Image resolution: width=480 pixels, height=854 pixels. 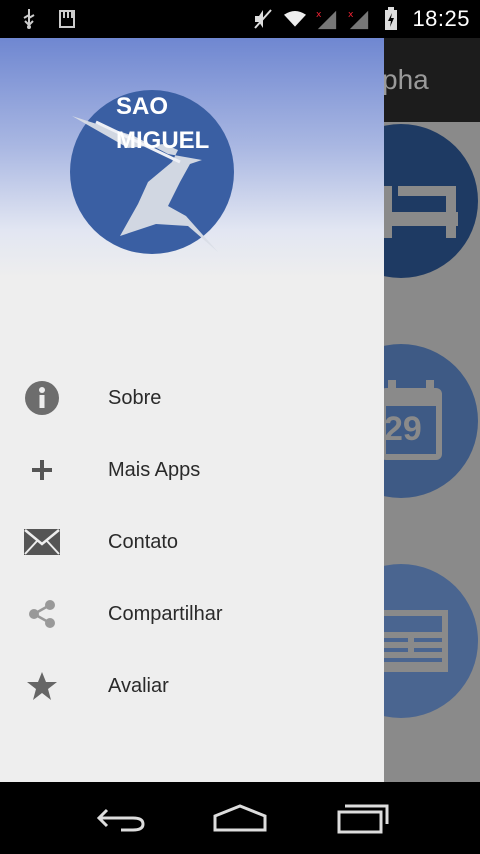 I want to click on menu-item-label: Mais Apps, so click(x=154, y=469).